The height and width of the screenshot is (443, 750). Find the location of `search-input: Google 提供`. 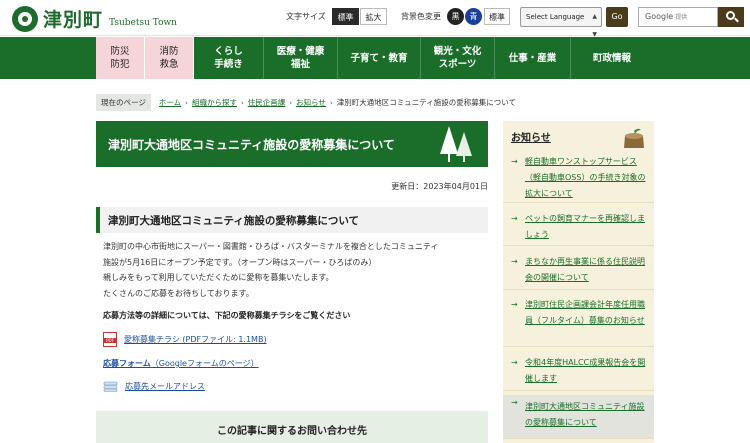

search-input: Google 提供 is located at coordinates (678, 17).